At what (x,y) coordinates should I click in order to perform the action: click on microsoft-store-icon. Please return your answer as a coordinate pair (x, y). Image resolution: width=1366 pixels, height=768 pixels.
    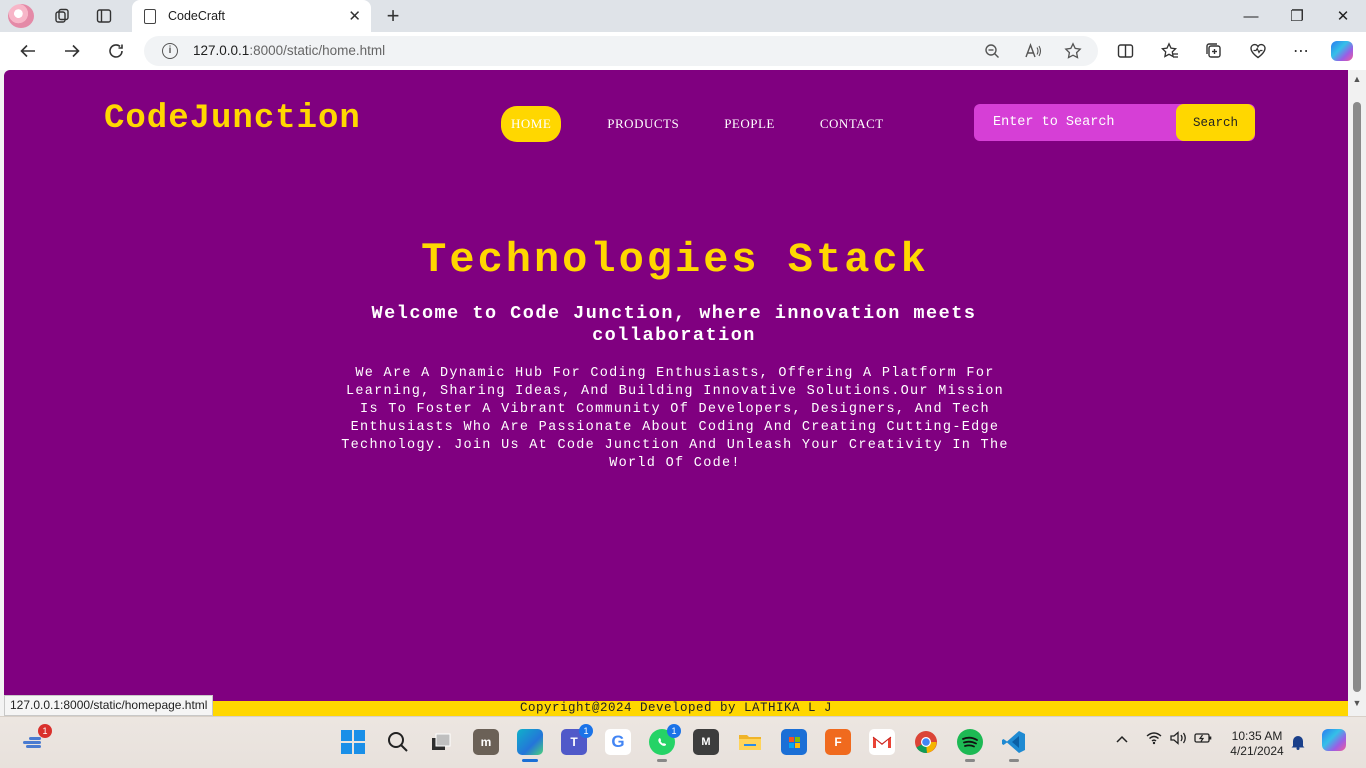
    Looking at the image, I should click on (794, 742).